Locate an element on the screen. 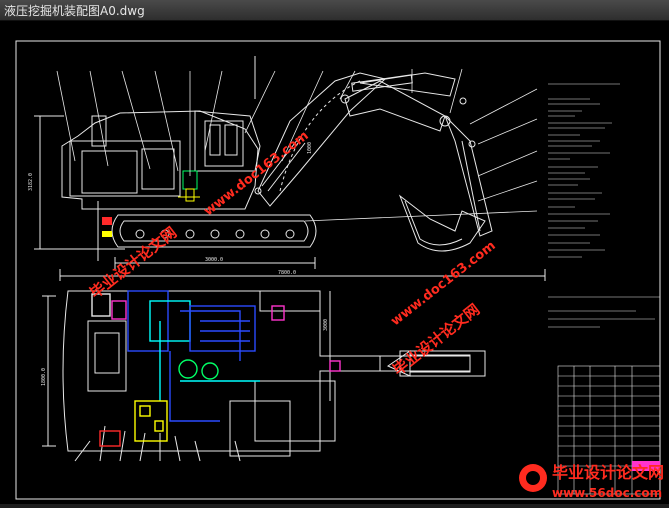 The width and height of the screenshot is (669, 508). watermark-site-1: www.doc163.com is located at coordinates (256, 173).